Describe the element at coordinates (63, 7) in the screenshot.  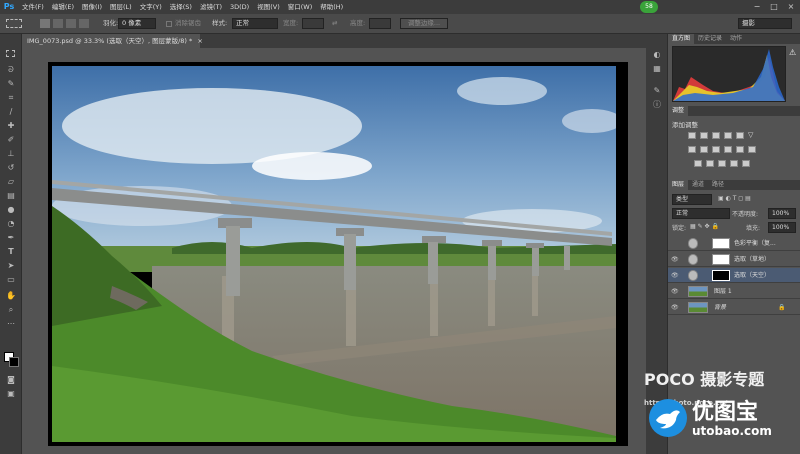
I see `menu-edit: 编辑(E)` at that location.